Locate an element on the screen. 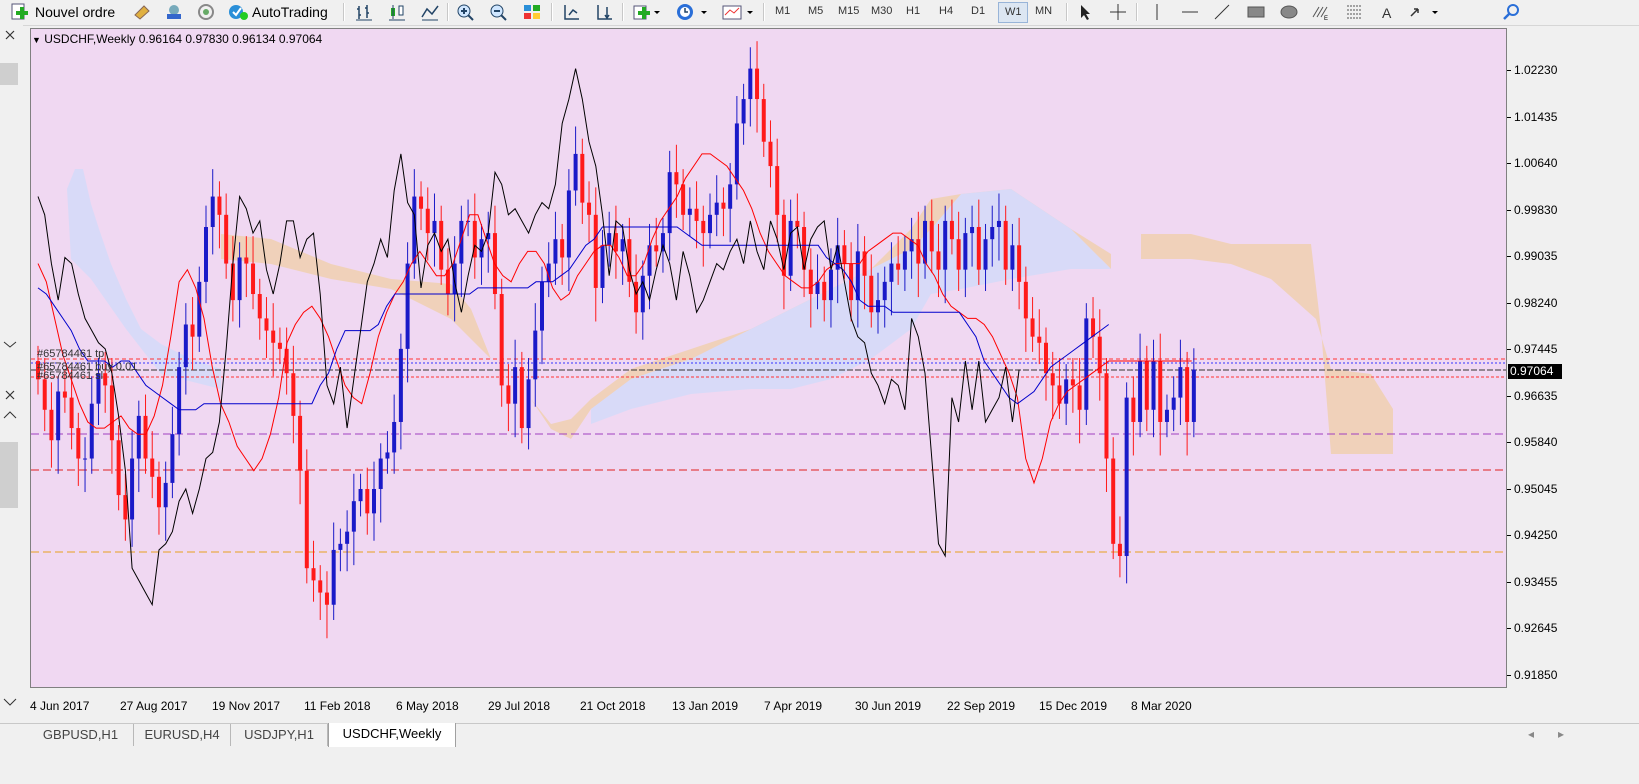  autotrading-button: AutoTrading is located at coordinates (282, 12).